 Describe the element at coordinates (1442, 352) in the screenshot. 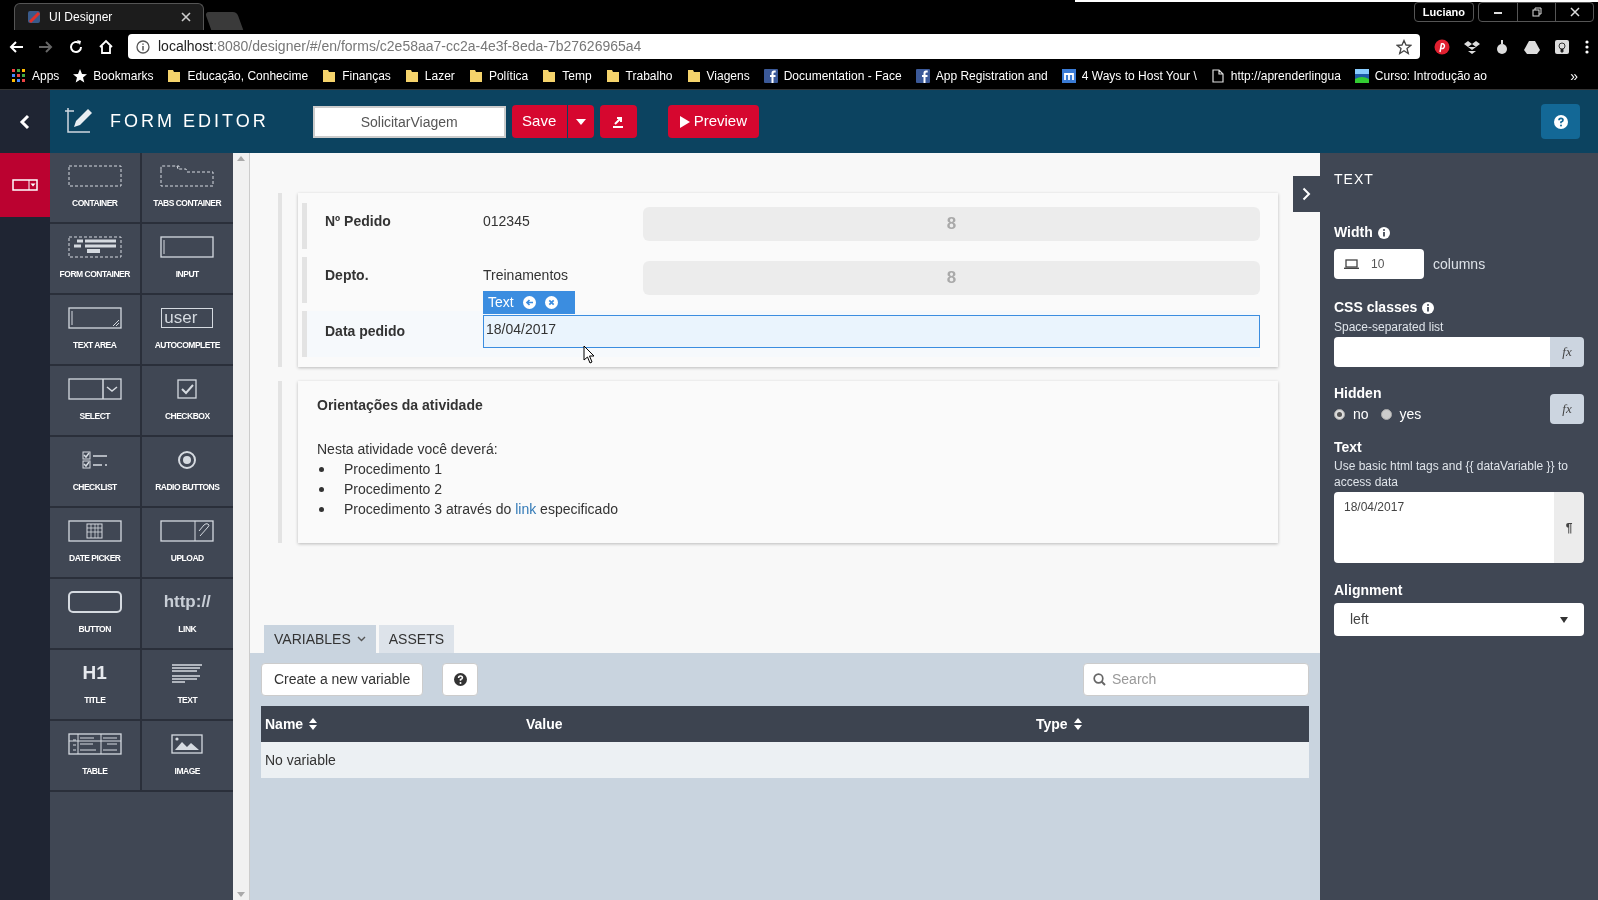

I see `css-classes-field` at that location.